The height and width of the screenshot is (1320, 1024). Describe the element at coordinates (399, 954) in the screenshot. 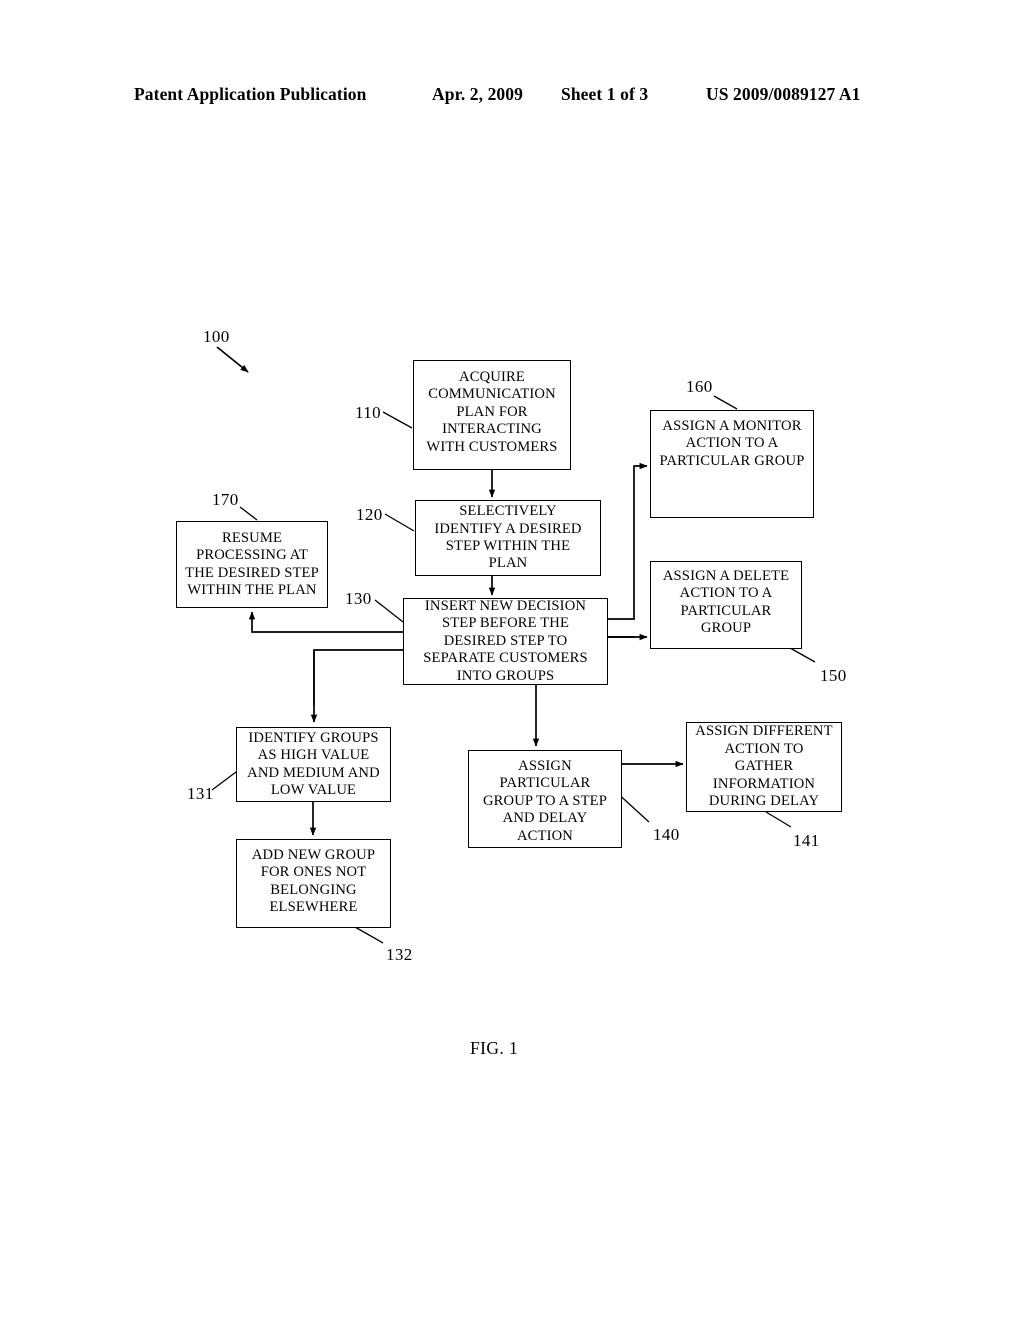

I see `reference-numeral-132: 132` at that location.